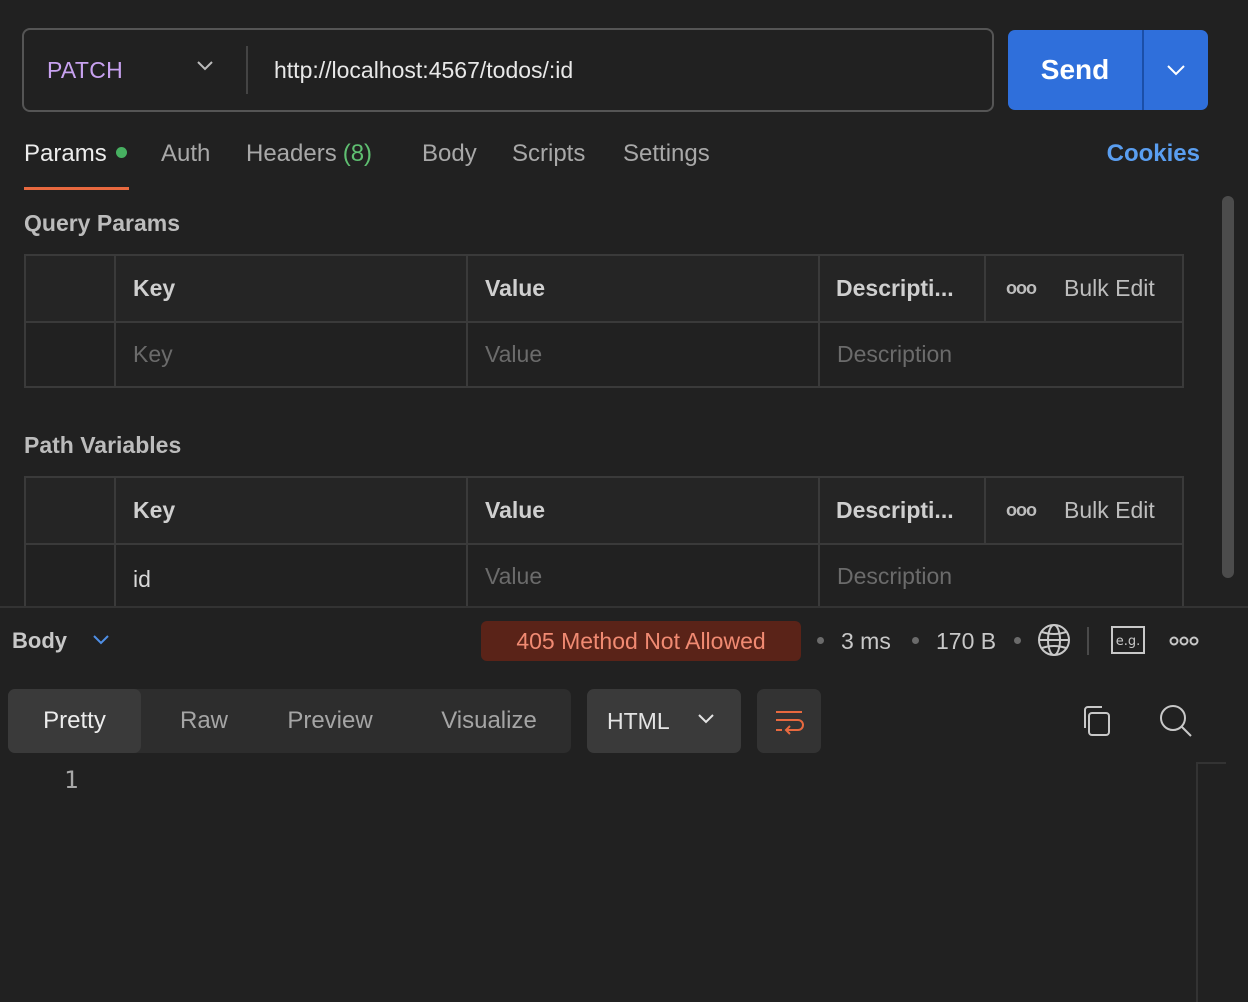 This screenshot has width=1248, height=1002. Describe the element at coordinates (103, 445) in the screenshot. I see `path-variables-title: Path Variables` at that location.